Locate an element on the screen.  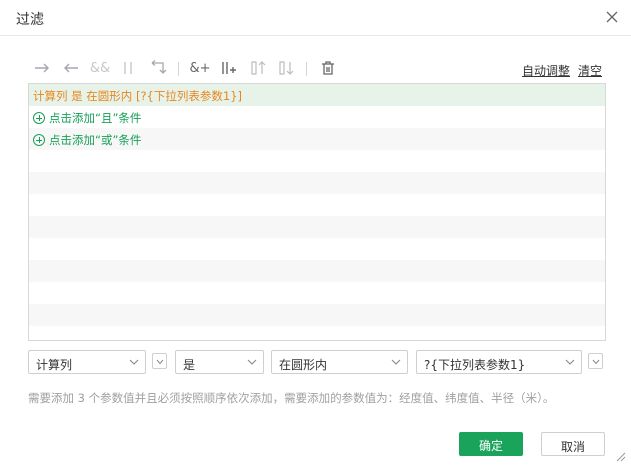
and-icon: && is located at coordinates (100, 68).